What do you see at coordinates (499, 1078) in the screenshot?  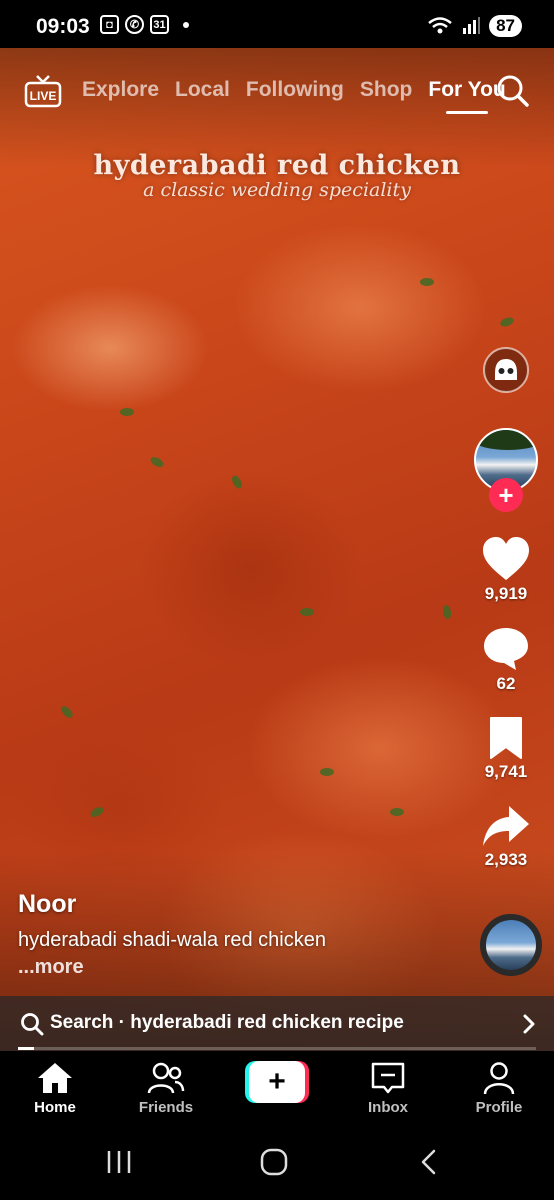 I see `profile-icon` at bounding box center [499, 1078].